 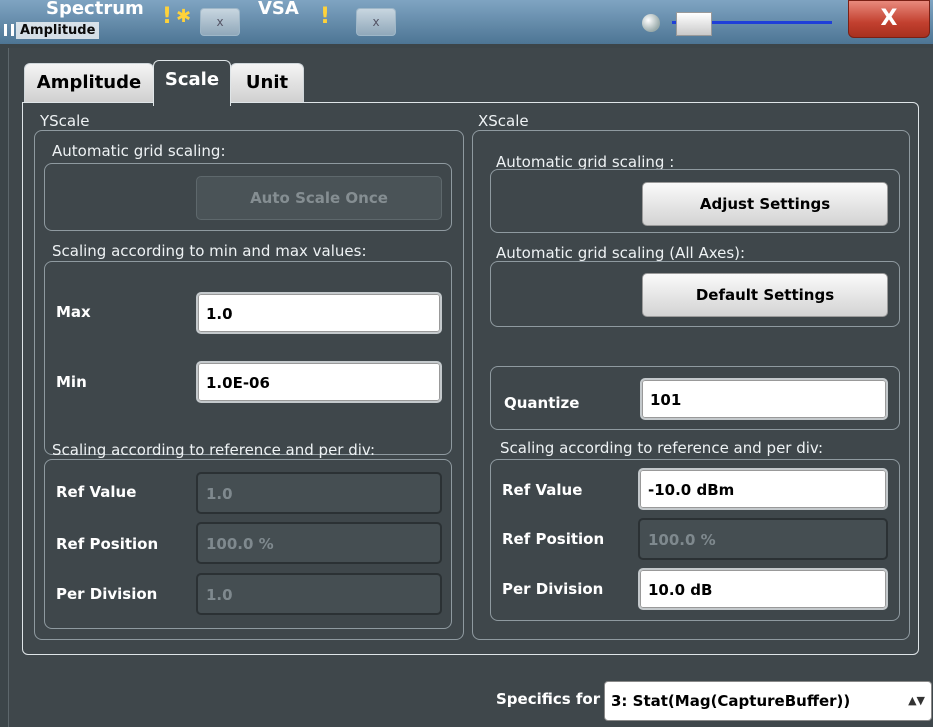 What do you see at coordinates (58, 30) in the screenshot?
I see `dialog-title: Amplitude` at bounding box center [58, 30].